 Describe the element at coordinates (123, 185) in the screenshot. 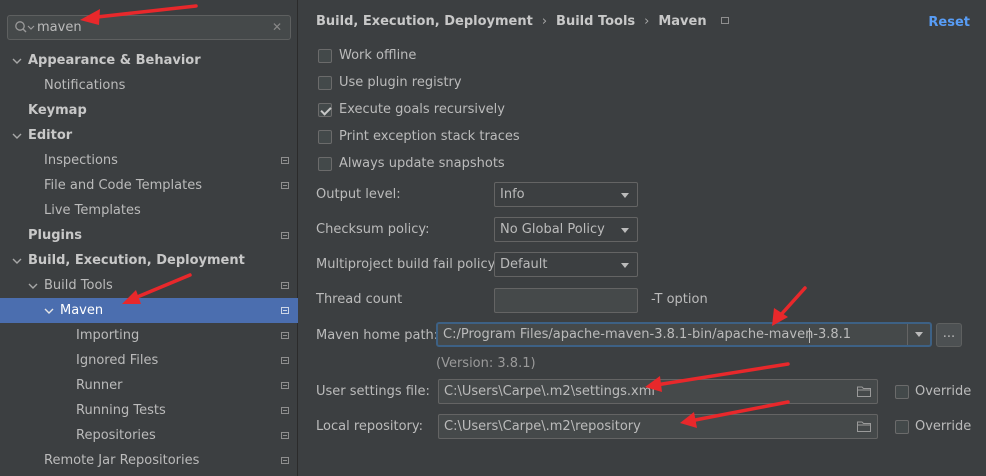

I see `sidebar-item-label: File and Code Templates` at that location.